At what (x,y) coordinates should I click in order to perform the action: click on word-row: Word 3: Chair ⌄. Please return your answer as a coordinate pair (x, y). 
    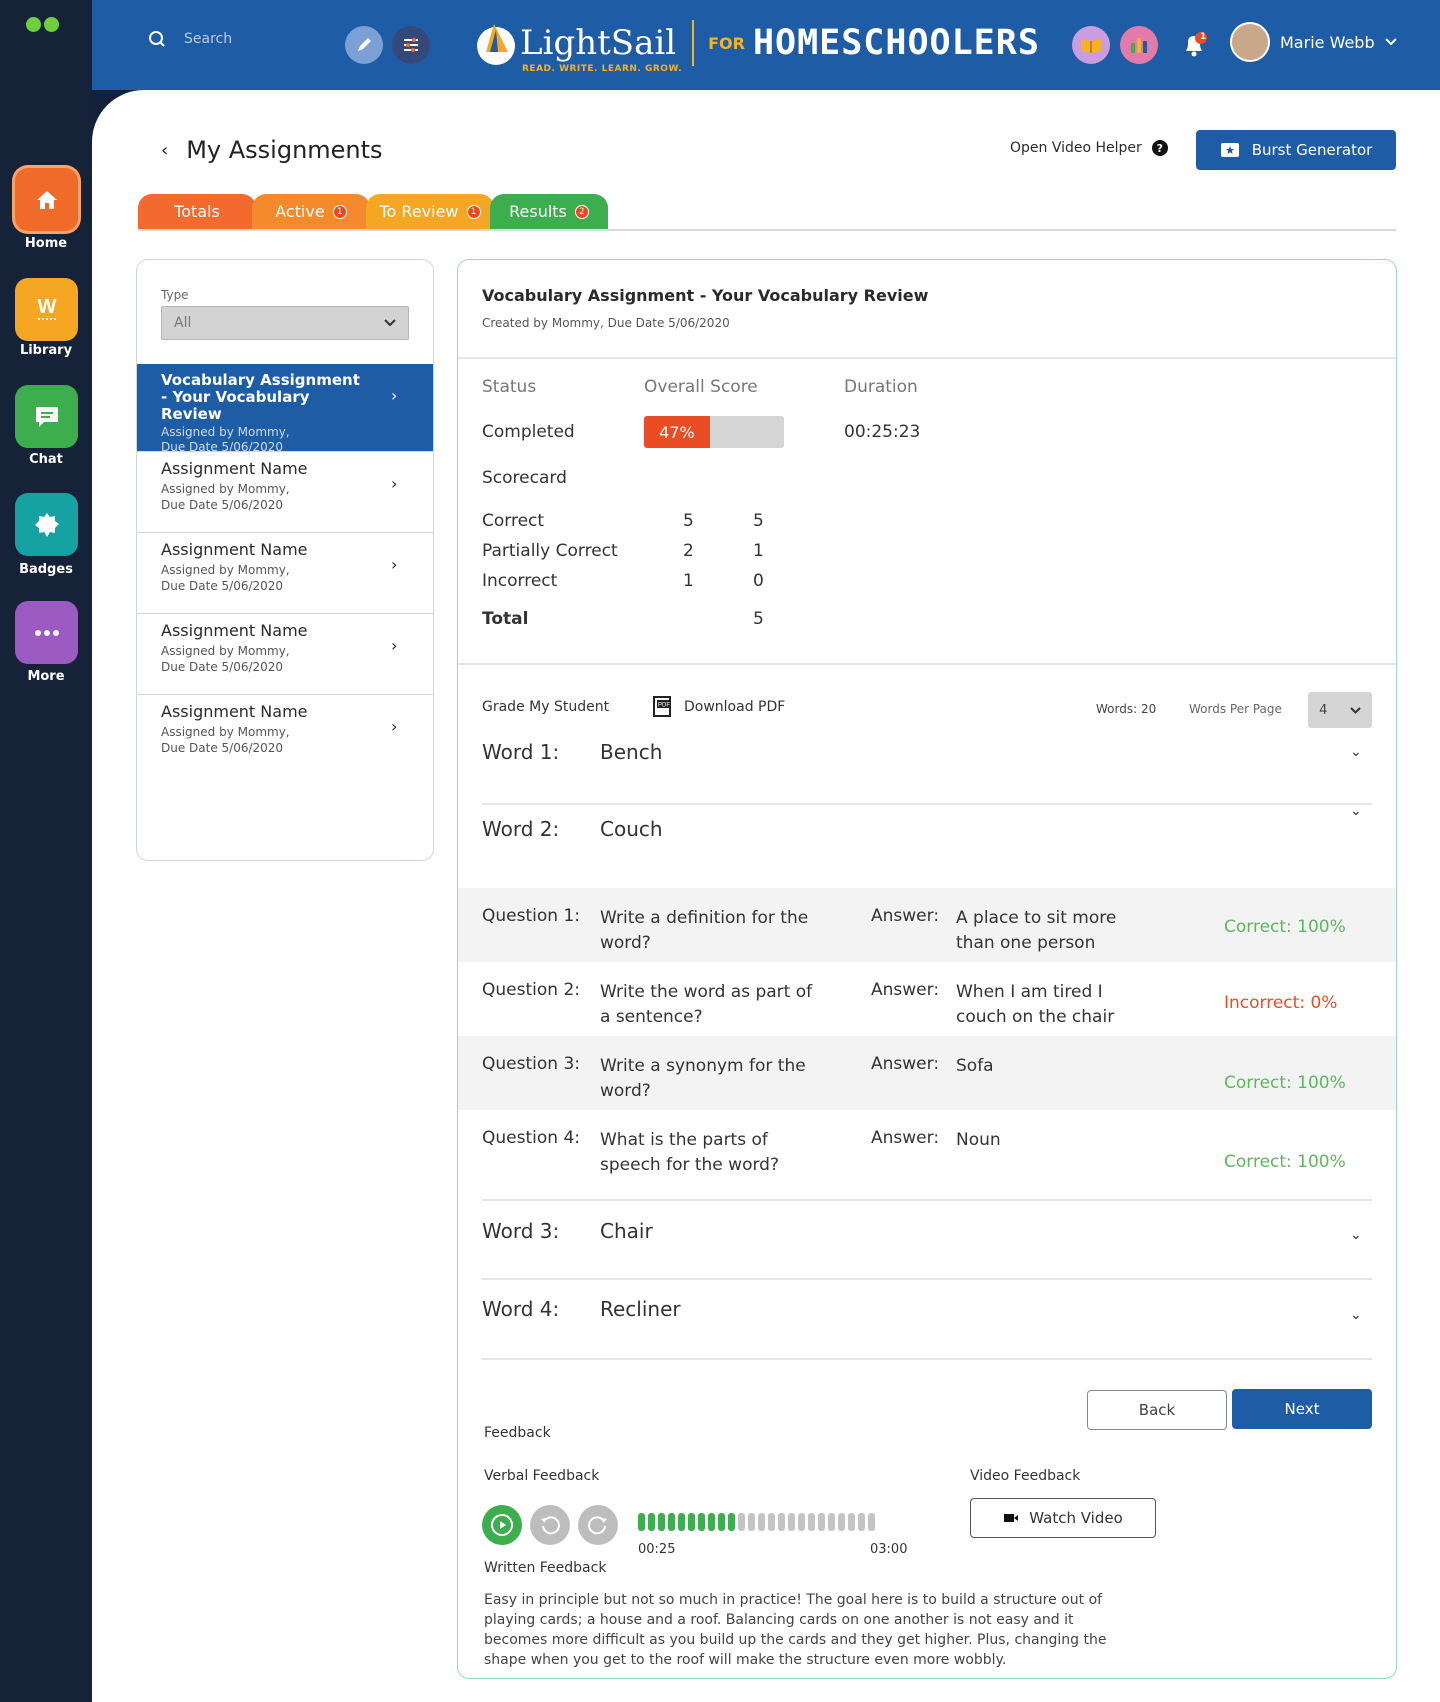
    Looking at the image, I should click on (932, 1231).